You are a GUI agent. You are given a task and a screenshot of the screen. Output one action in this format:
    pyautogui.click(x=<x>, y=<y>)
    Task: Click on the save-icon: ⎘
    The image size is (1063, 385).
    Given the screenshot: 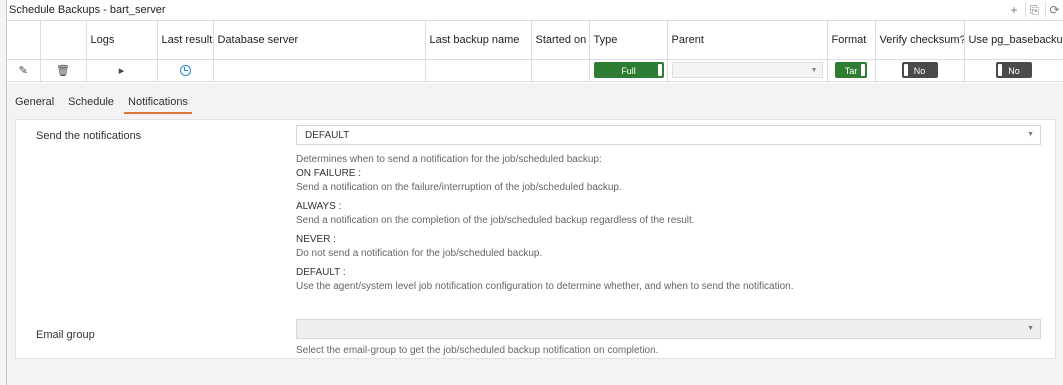 What is the action you would take?
    pyautogui.click(x=1034, y=10)
    